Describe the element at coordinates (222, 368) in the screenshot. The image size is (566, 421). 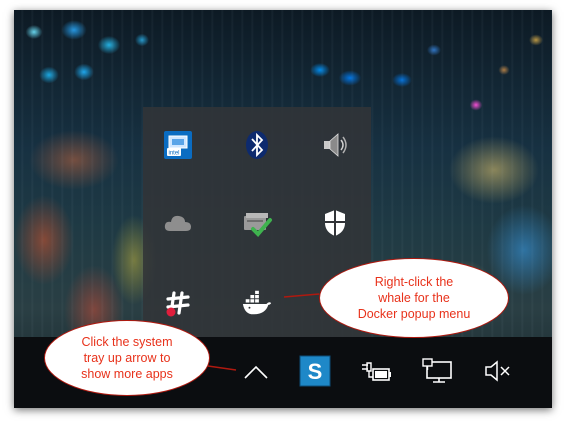
I see `tray-callout-pointer` at that location.